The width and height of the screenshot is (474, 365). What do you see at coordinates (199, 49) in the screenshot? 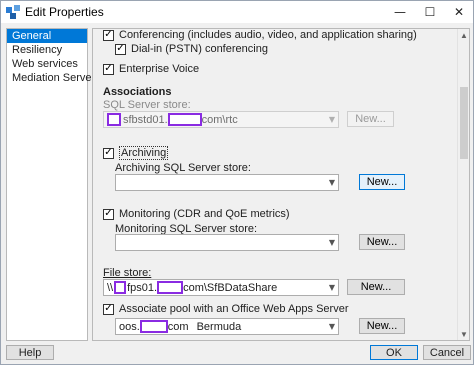
I see `dialin-label: Dial-in (PSTN) conferencing` at bounding box center [199, 49].